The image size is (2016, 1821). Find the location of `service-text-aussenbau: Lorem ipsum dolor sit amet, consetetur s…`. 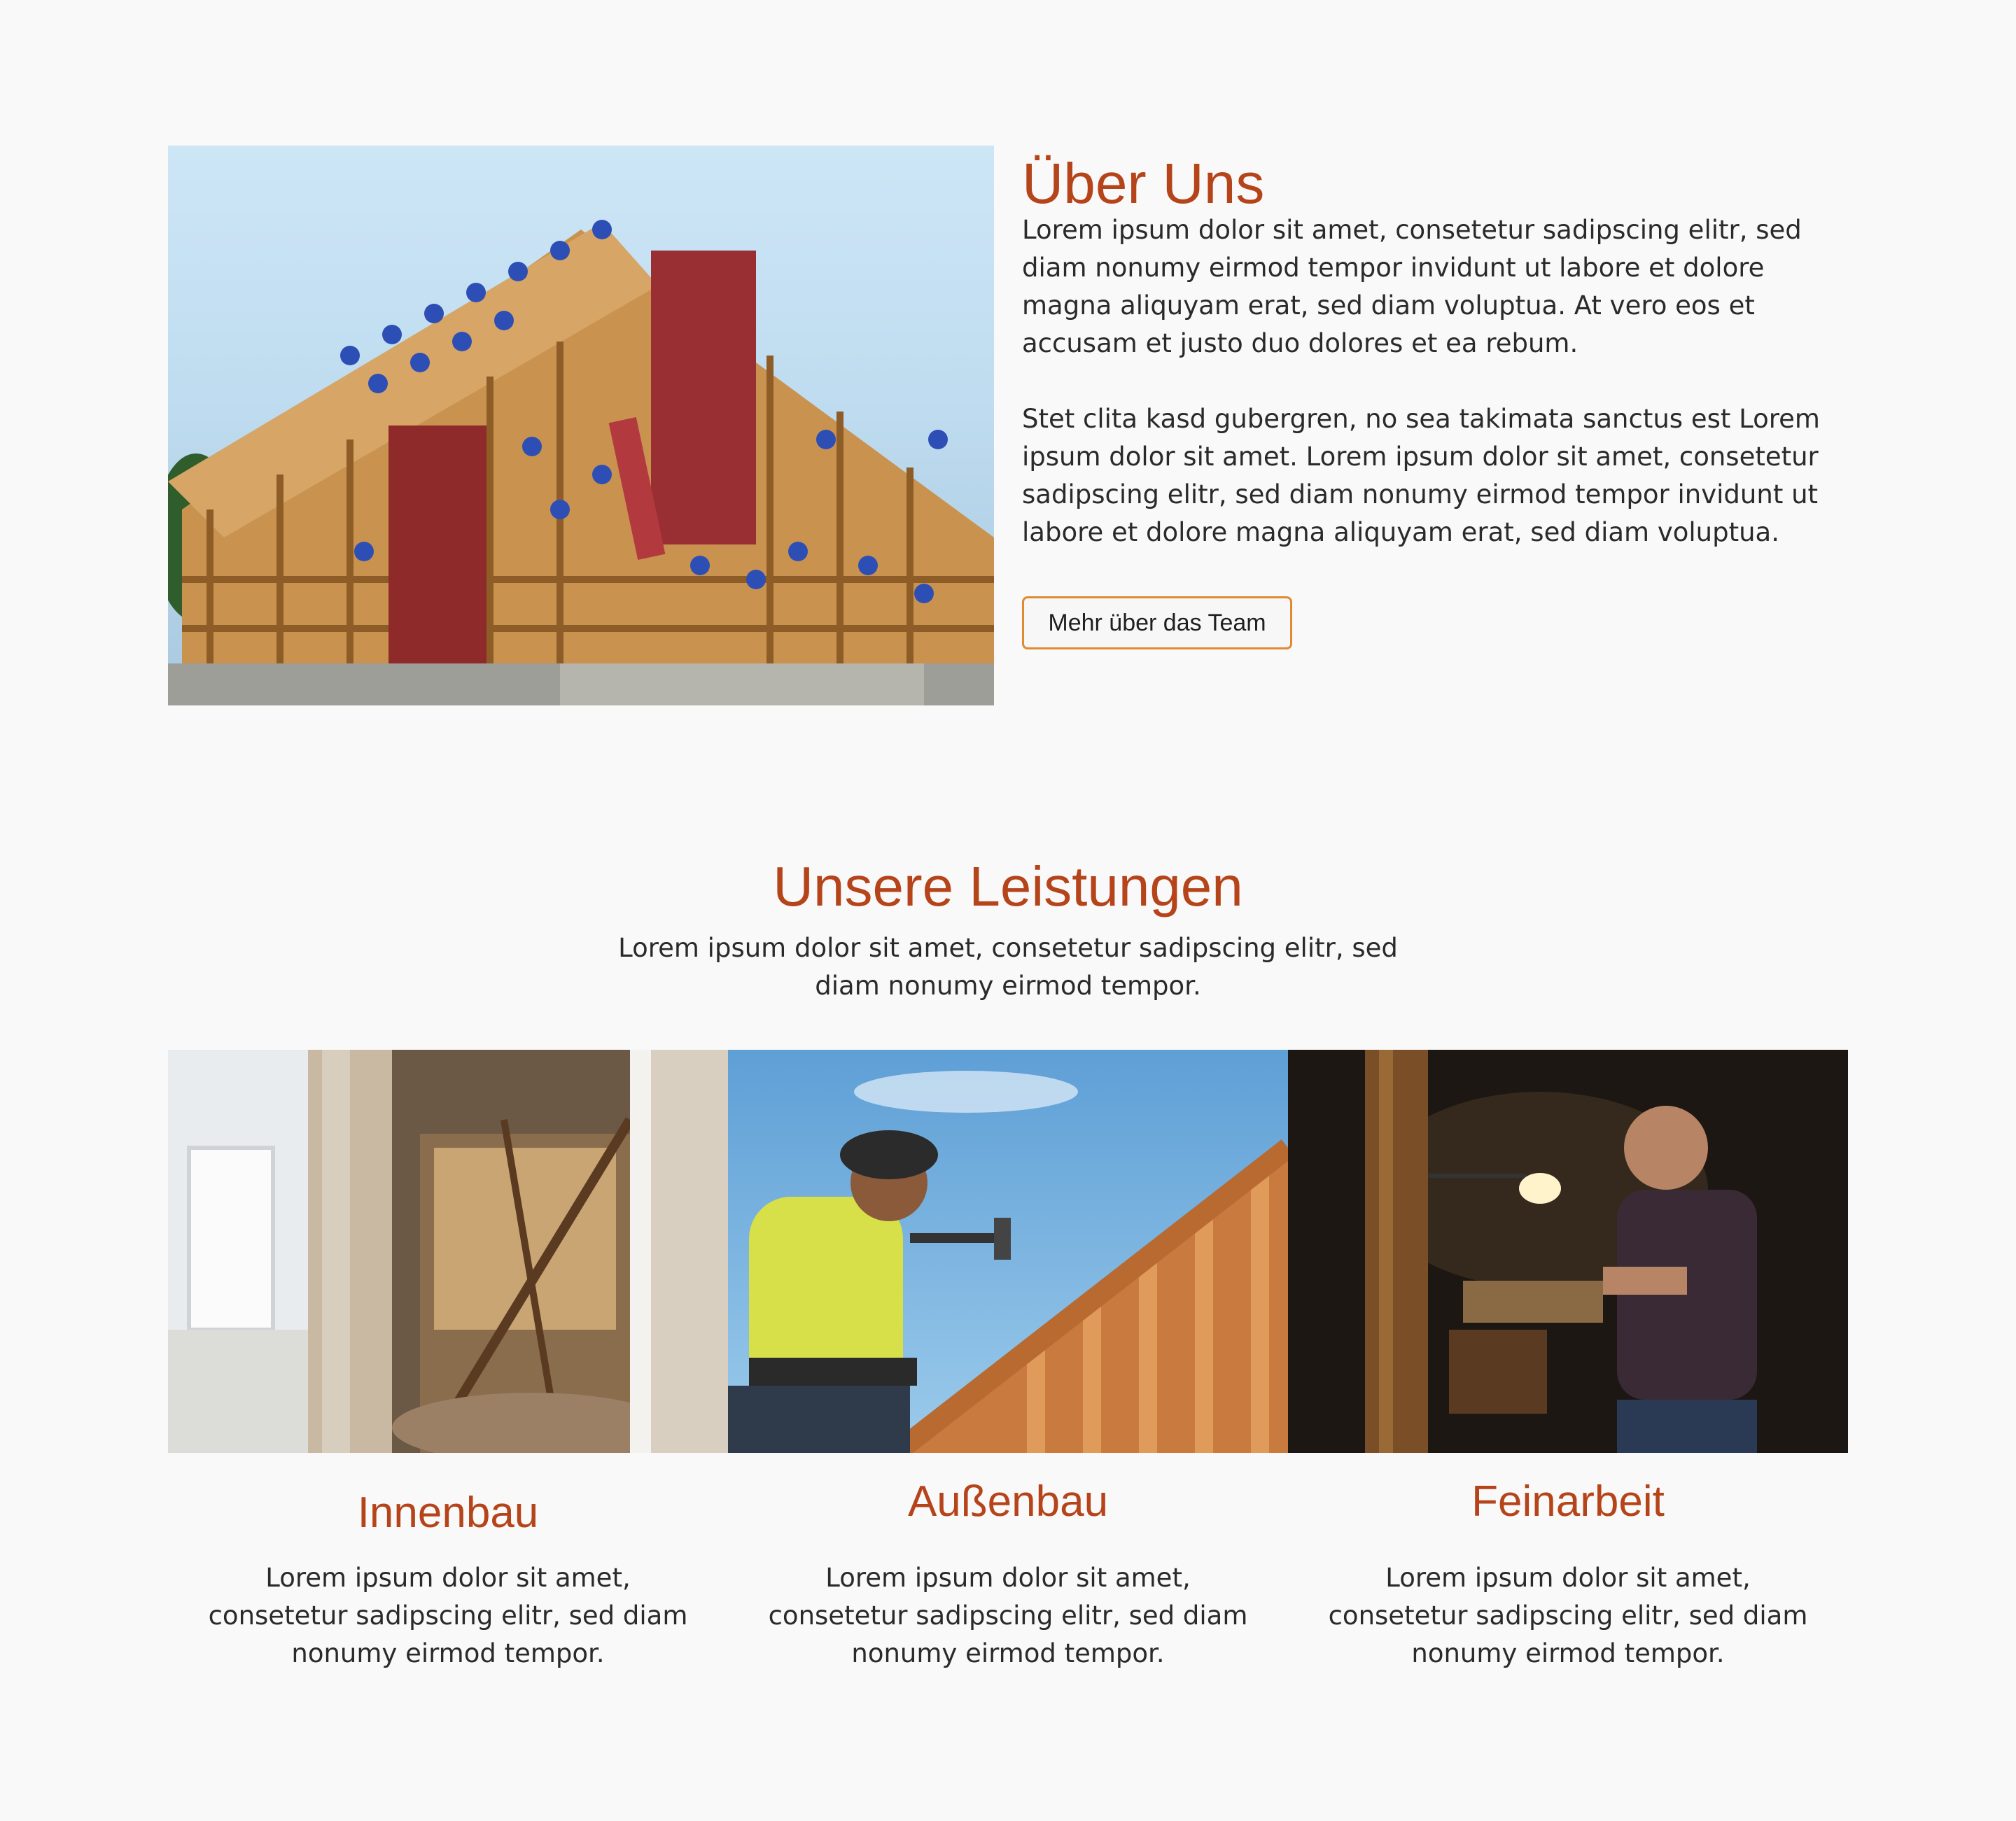

service-text-aussenbau: Lorem ipsum dolor sit amet, consetetur s… is located at coordinates (1008, 1616).